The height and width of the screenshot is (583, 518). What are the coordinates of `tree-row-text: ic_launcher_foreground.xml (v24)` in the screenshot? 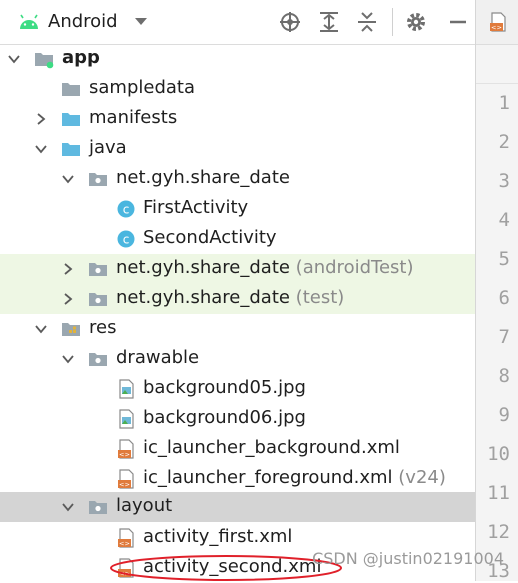 It's located at (294, 477).